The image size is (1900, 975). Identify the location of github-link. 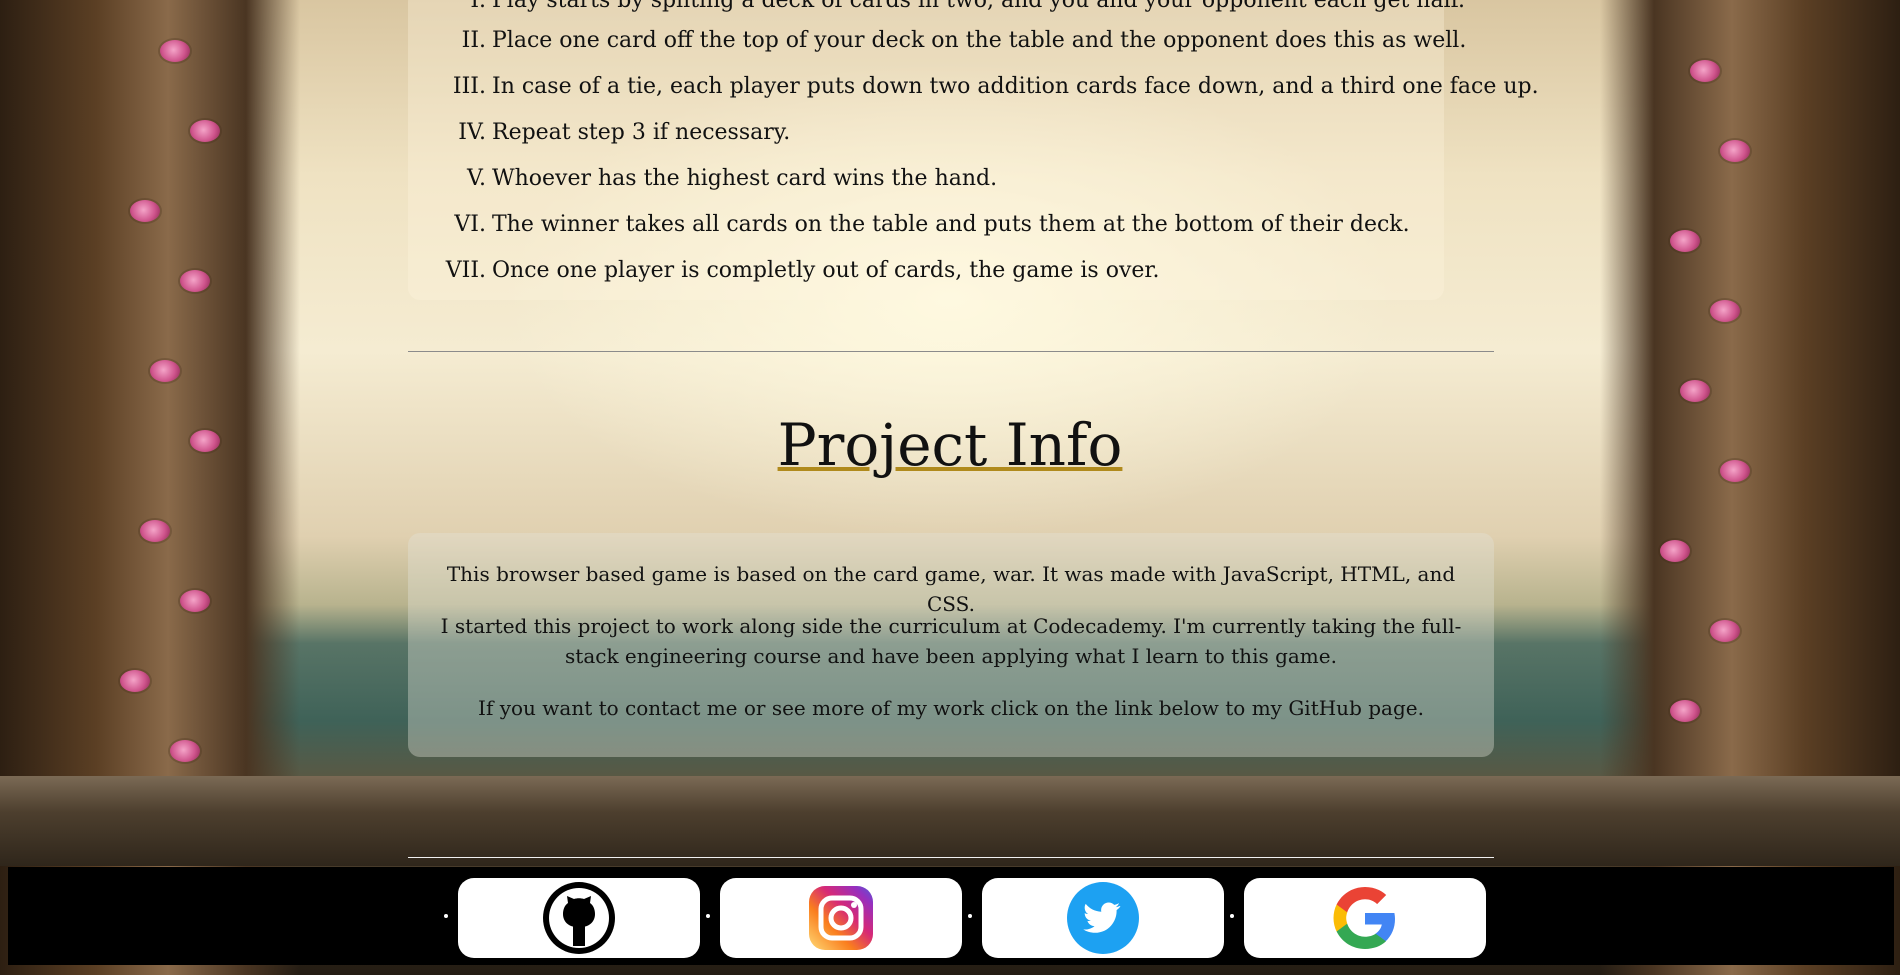
(579, 918).